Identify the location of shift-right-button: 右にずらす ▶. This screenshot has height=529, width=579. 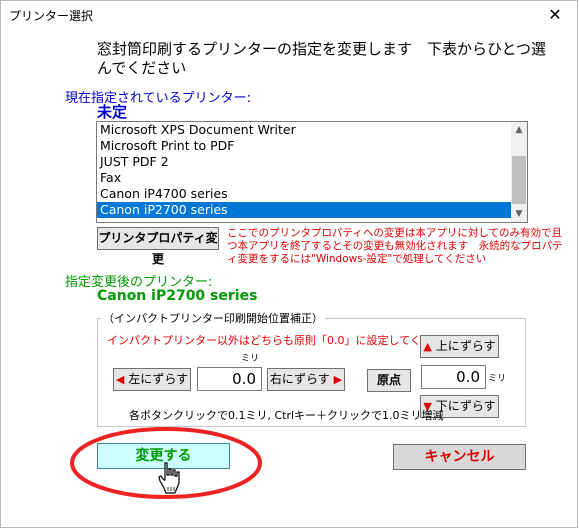
(306, 379).